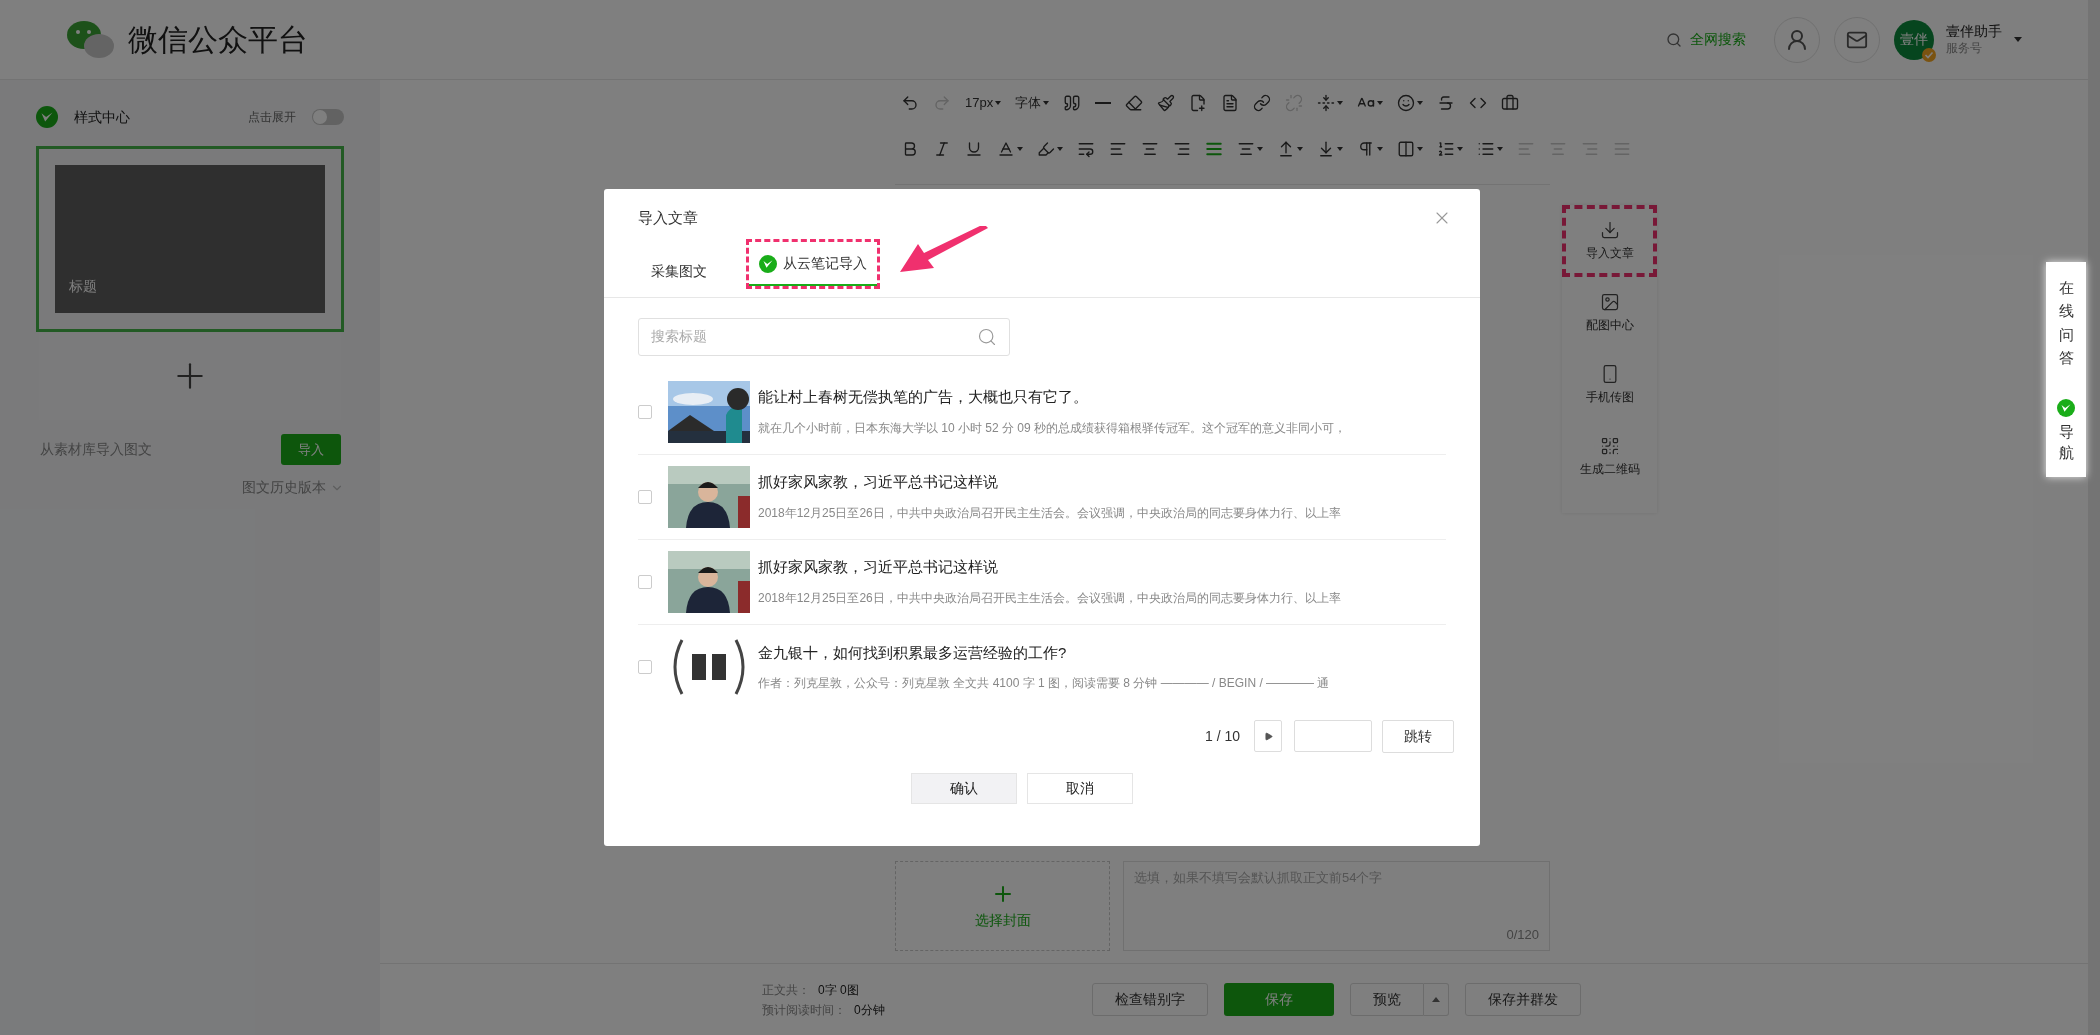  What do you see at coordinates (1486, 149) in the screenshot?
I see `bullet-list-icon` at bounding box center [1486, 149].